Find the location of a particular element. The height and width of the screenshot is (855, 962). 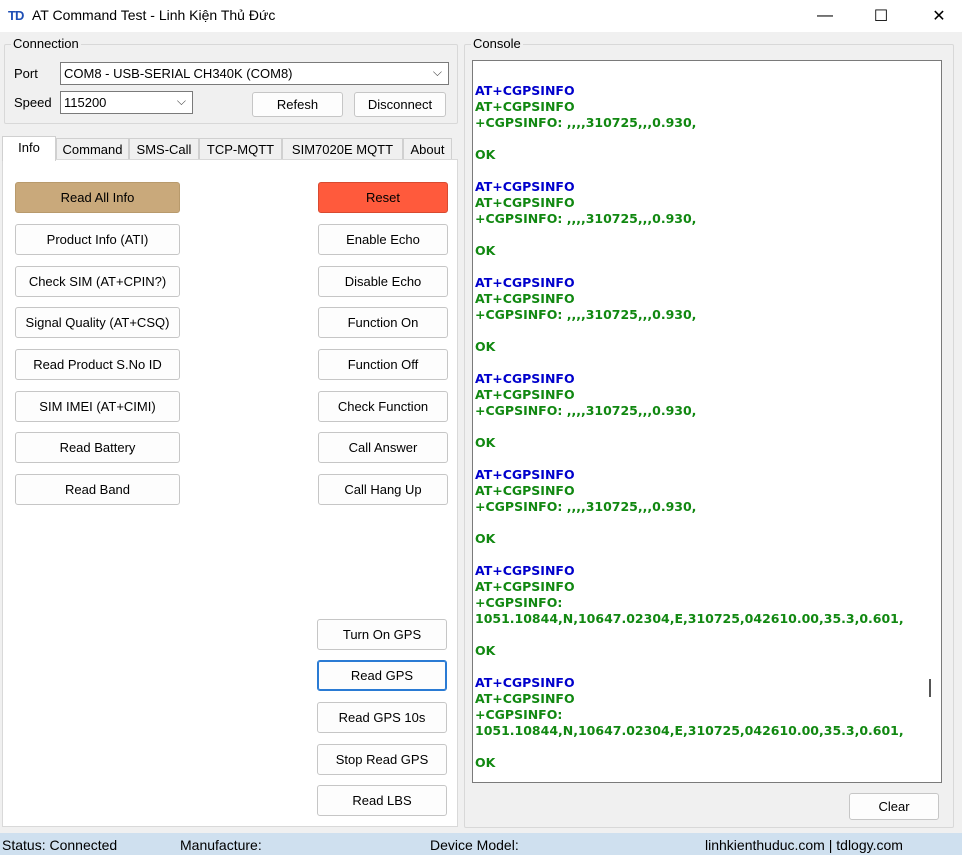

read-battery-button: Read Battery is located at coordinates (97, 447).